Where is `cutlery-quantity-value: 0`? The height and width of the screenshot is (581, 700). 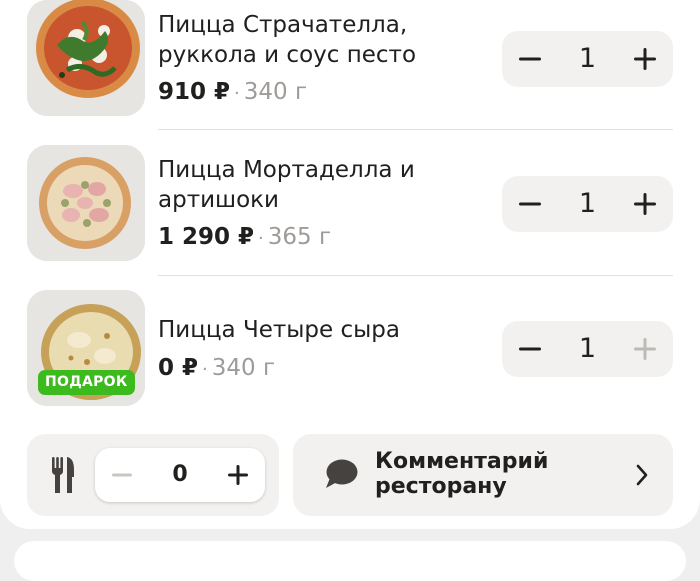 cutlery-quantity-value: 0 is located at coordinates (180, 474).